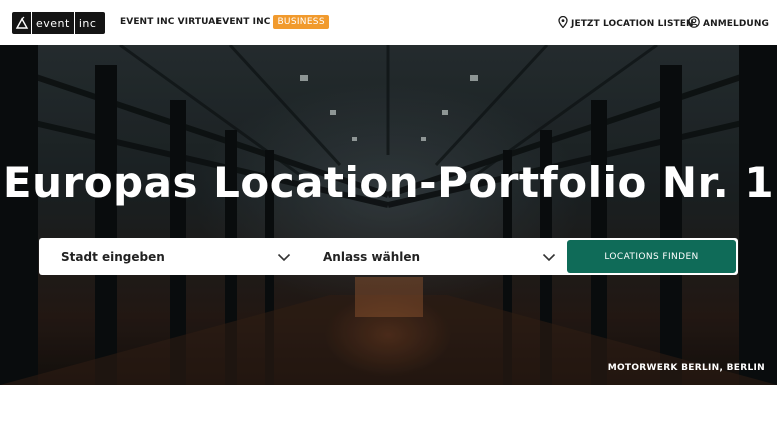 Image resolution: width=777 pixels, height=423 pixels. Describe the element at coordinates (651, 256) in the screenshot. I see `find-locations-button: LOCATIONS FINDEN` at that location.